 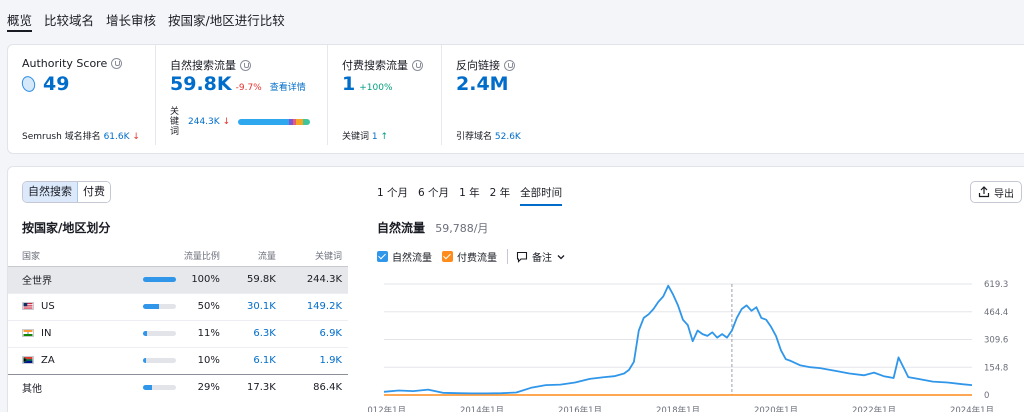 What do you see at coordinates (178, 306) in the screenshot?
I see `table-row: US 50% 30.1K 149.2K` at bounding box center [178, 306].